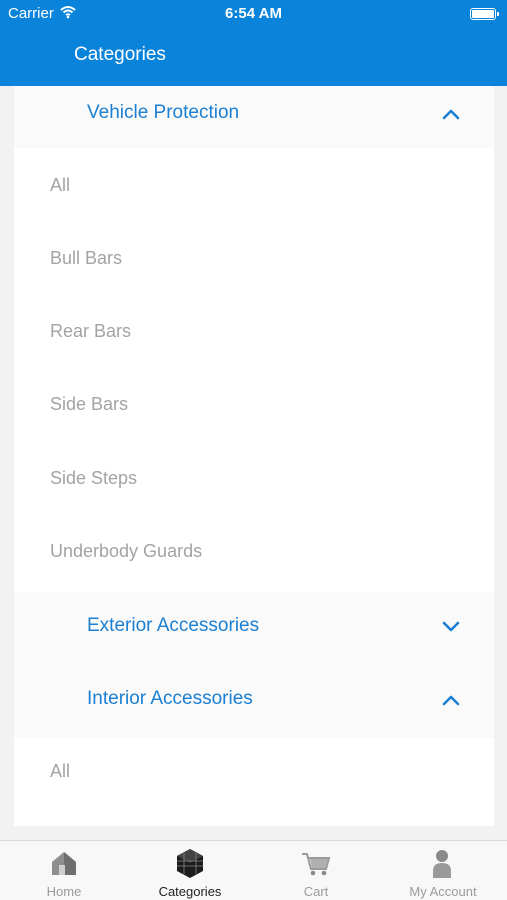 The width and height of the screenshot is (507, 900). What do you see at coordinates (126, 551) in the screenshot?
I see `subcategory-label: Underbody Guards` at bounding box center [126, 551].